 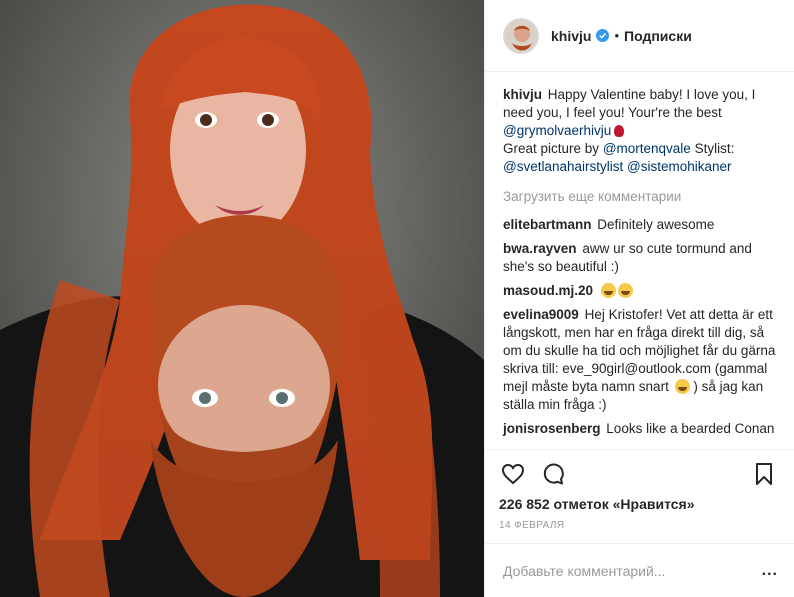 What do you see at coordinates (690, 428) in the screenshot?
I see `comment-text: Looks like a bearded Conan` at bounding box center [690, 428].